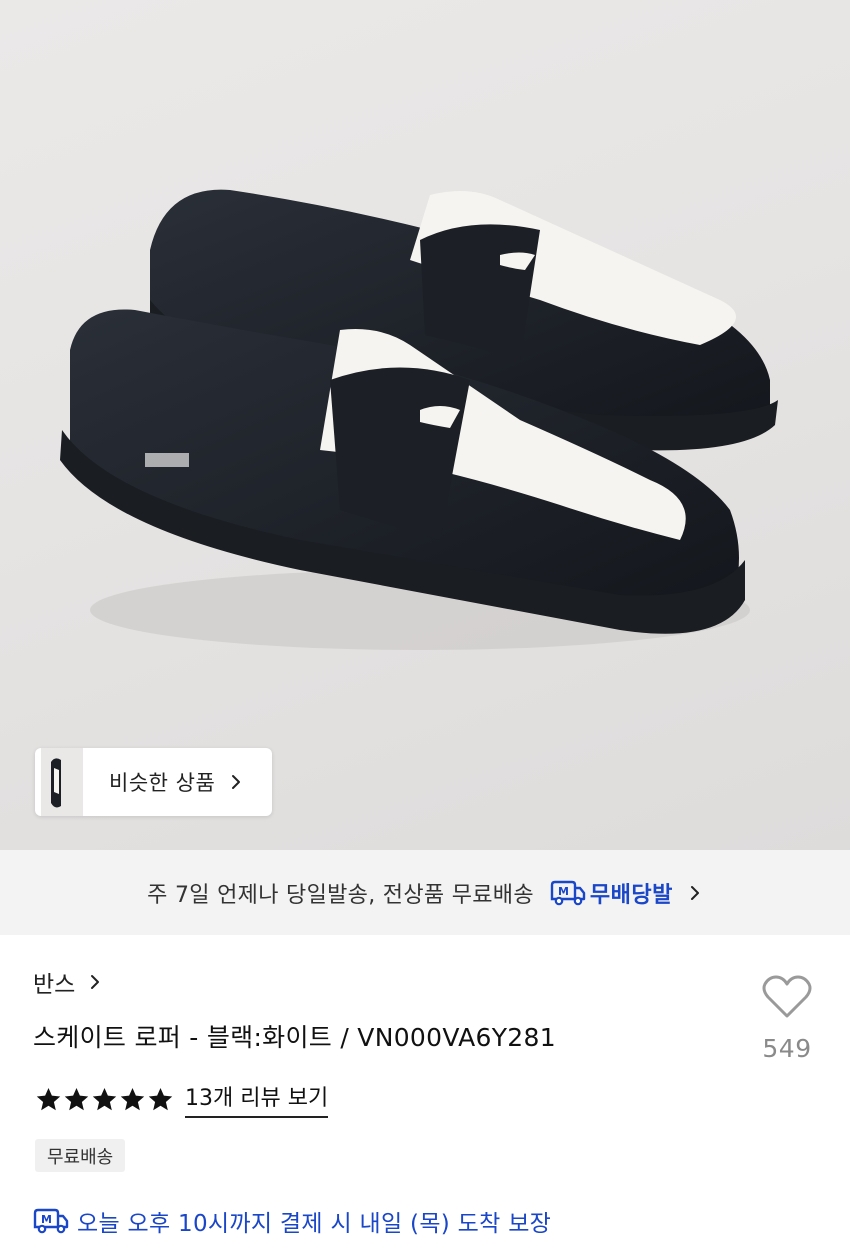 The width and height of the screenshot is (850, 1253). Describe the element at coordinates (631, 895) in the screenshot. I see `shipping-brand-label: 무배당발` at that location.